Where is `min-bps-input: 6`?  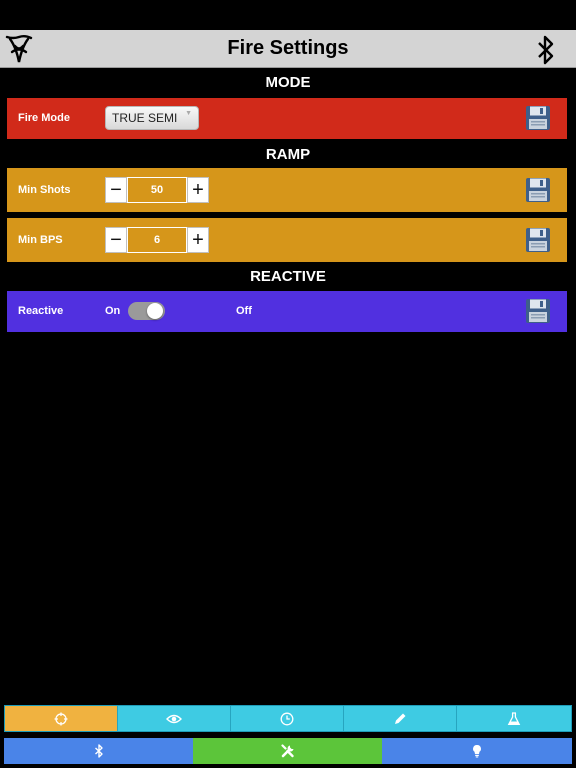 min-bps-input: 6 is located at coordinates (157, 240).